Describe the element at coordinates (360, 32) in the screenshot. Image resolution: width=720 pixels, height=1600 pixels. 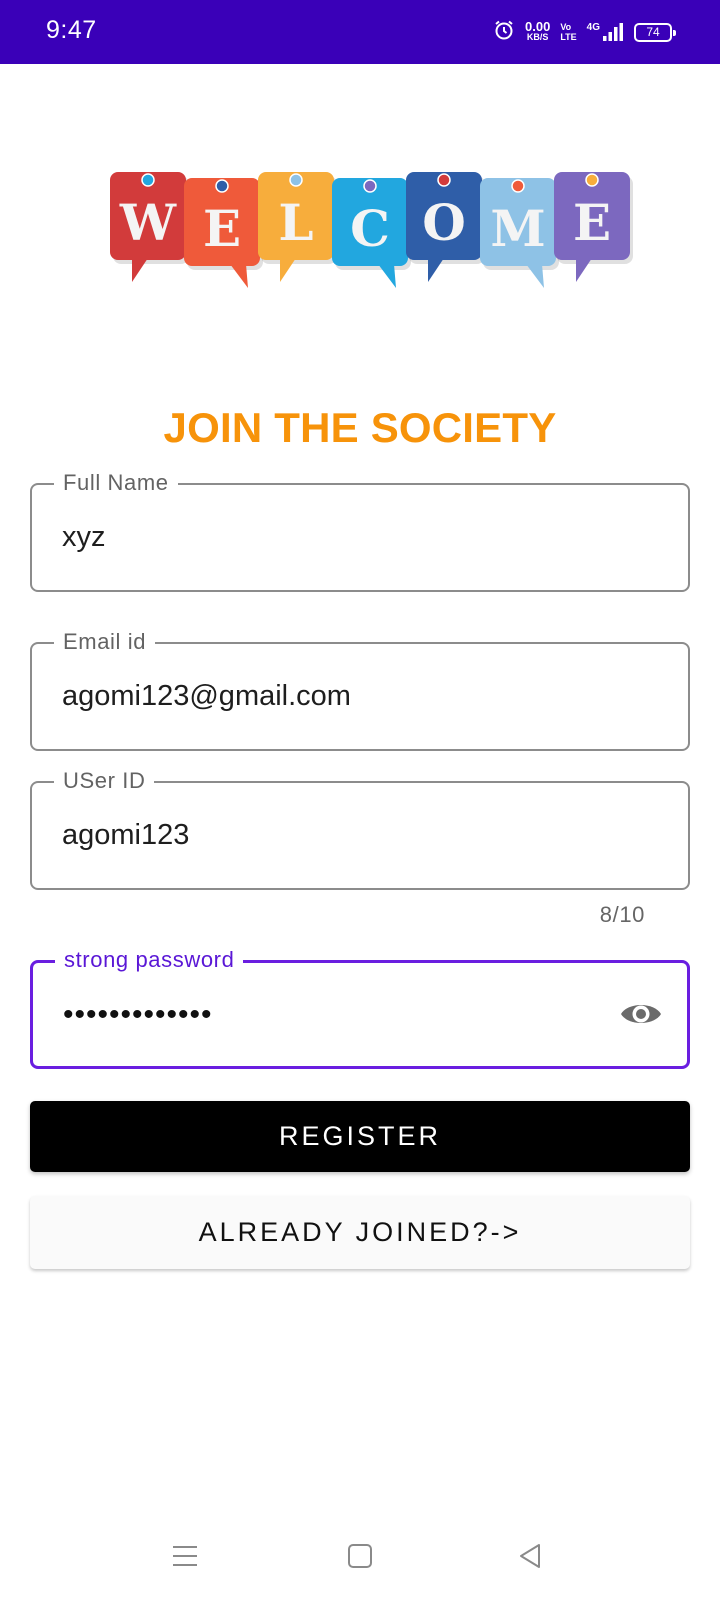
I see `status-bar: 9:47 0.00 KB/S Vo LTE 4G 74` at that location.